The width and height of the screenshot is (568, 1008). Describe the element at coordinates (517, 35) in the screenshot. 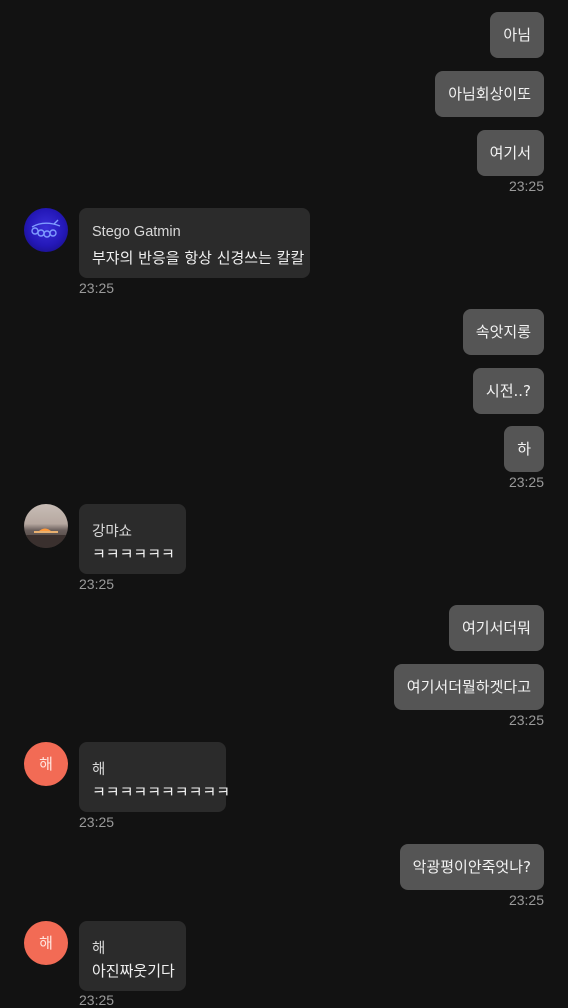

I see `outgoing-message: 아님` at that location.